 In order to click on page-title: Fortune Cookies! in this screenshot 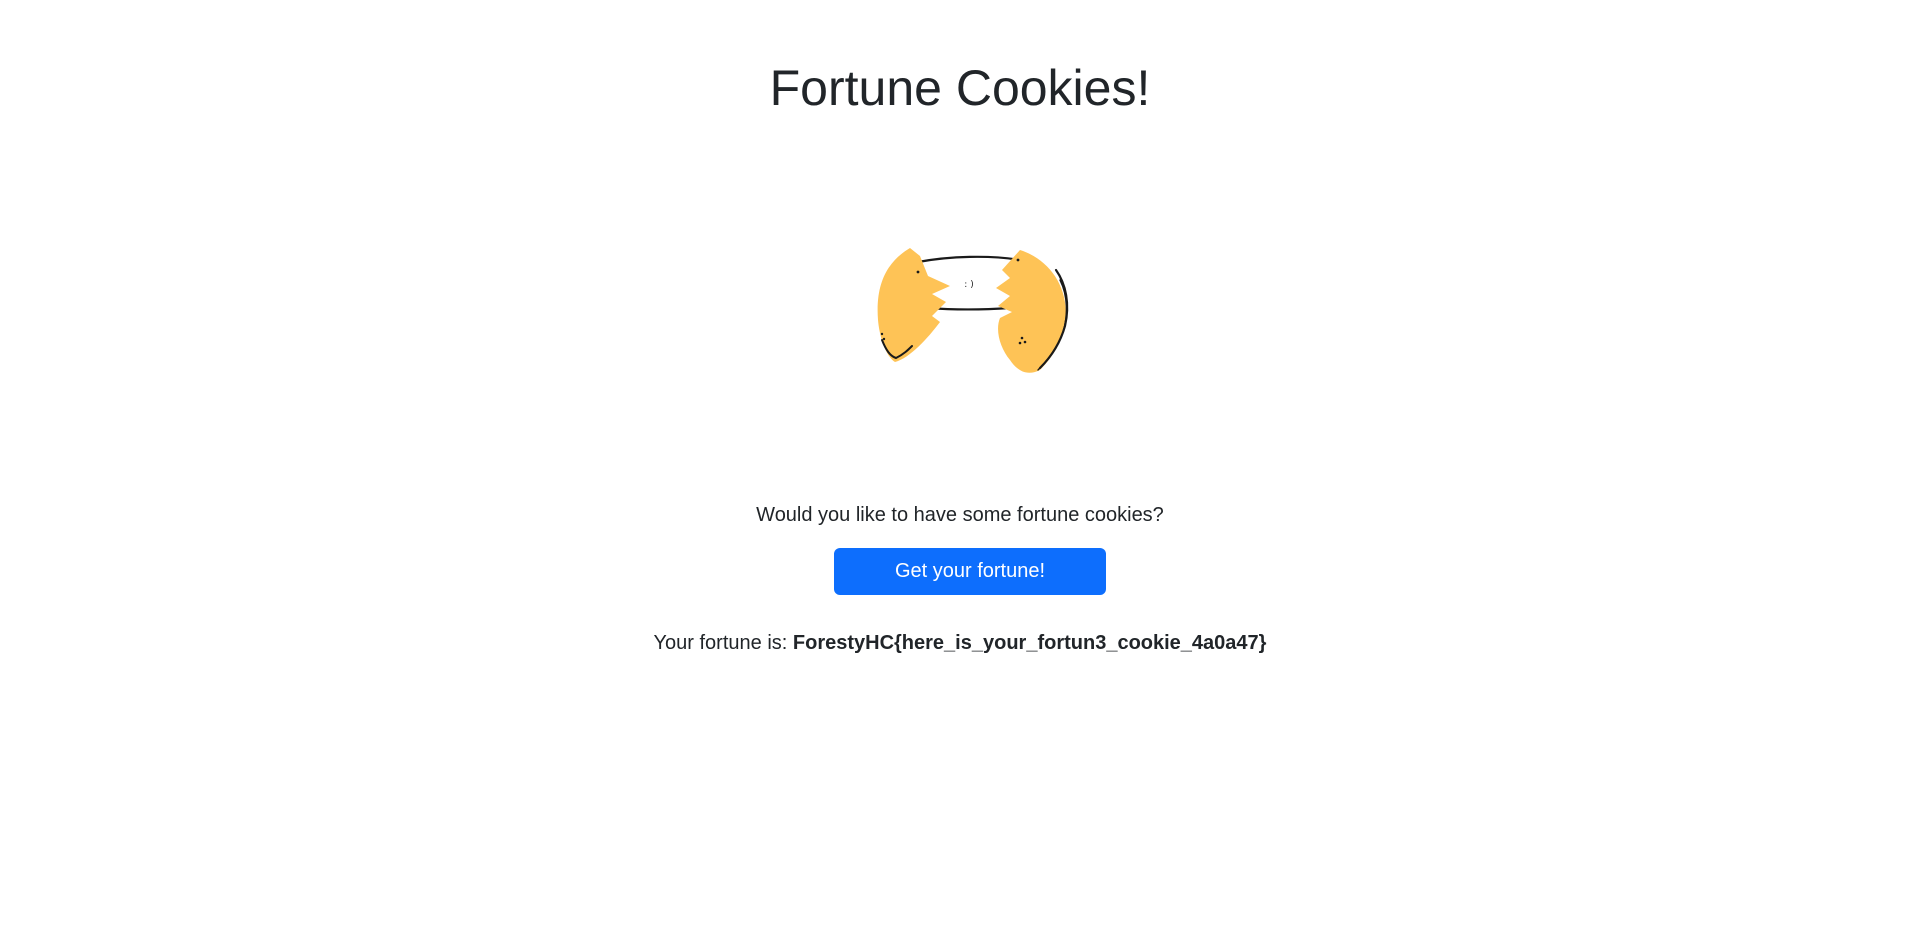, I will do `click(960, 88)`.